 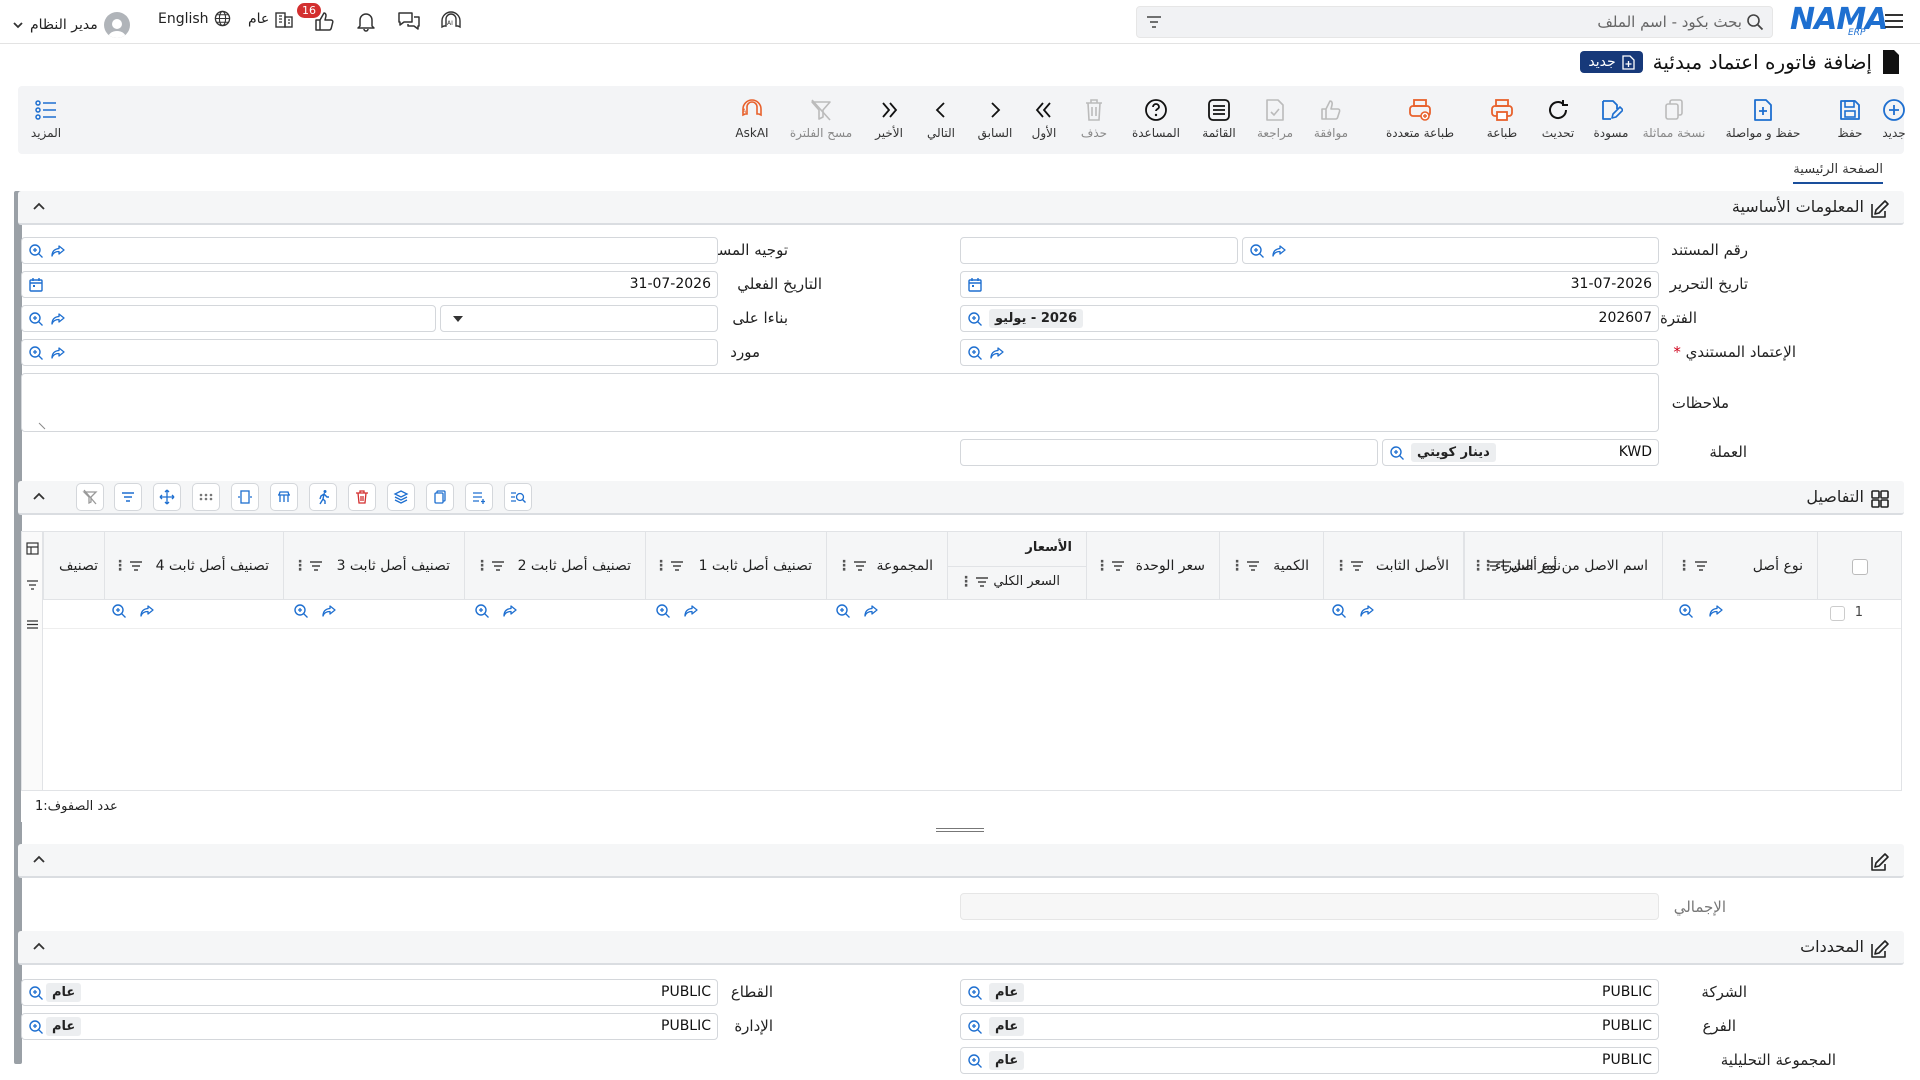 I want to click on hamburger-menu-icon, so click(x=1894, y=21).